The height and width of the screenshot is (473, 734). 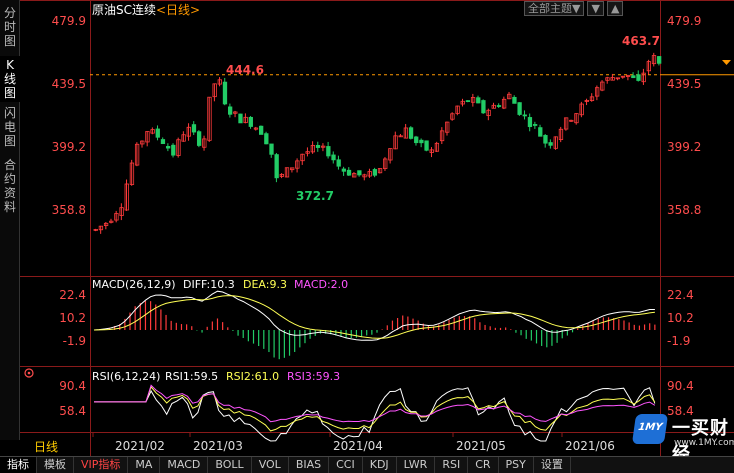 I want to click on low-annotation: 372.7, so click(x=315, y=196).